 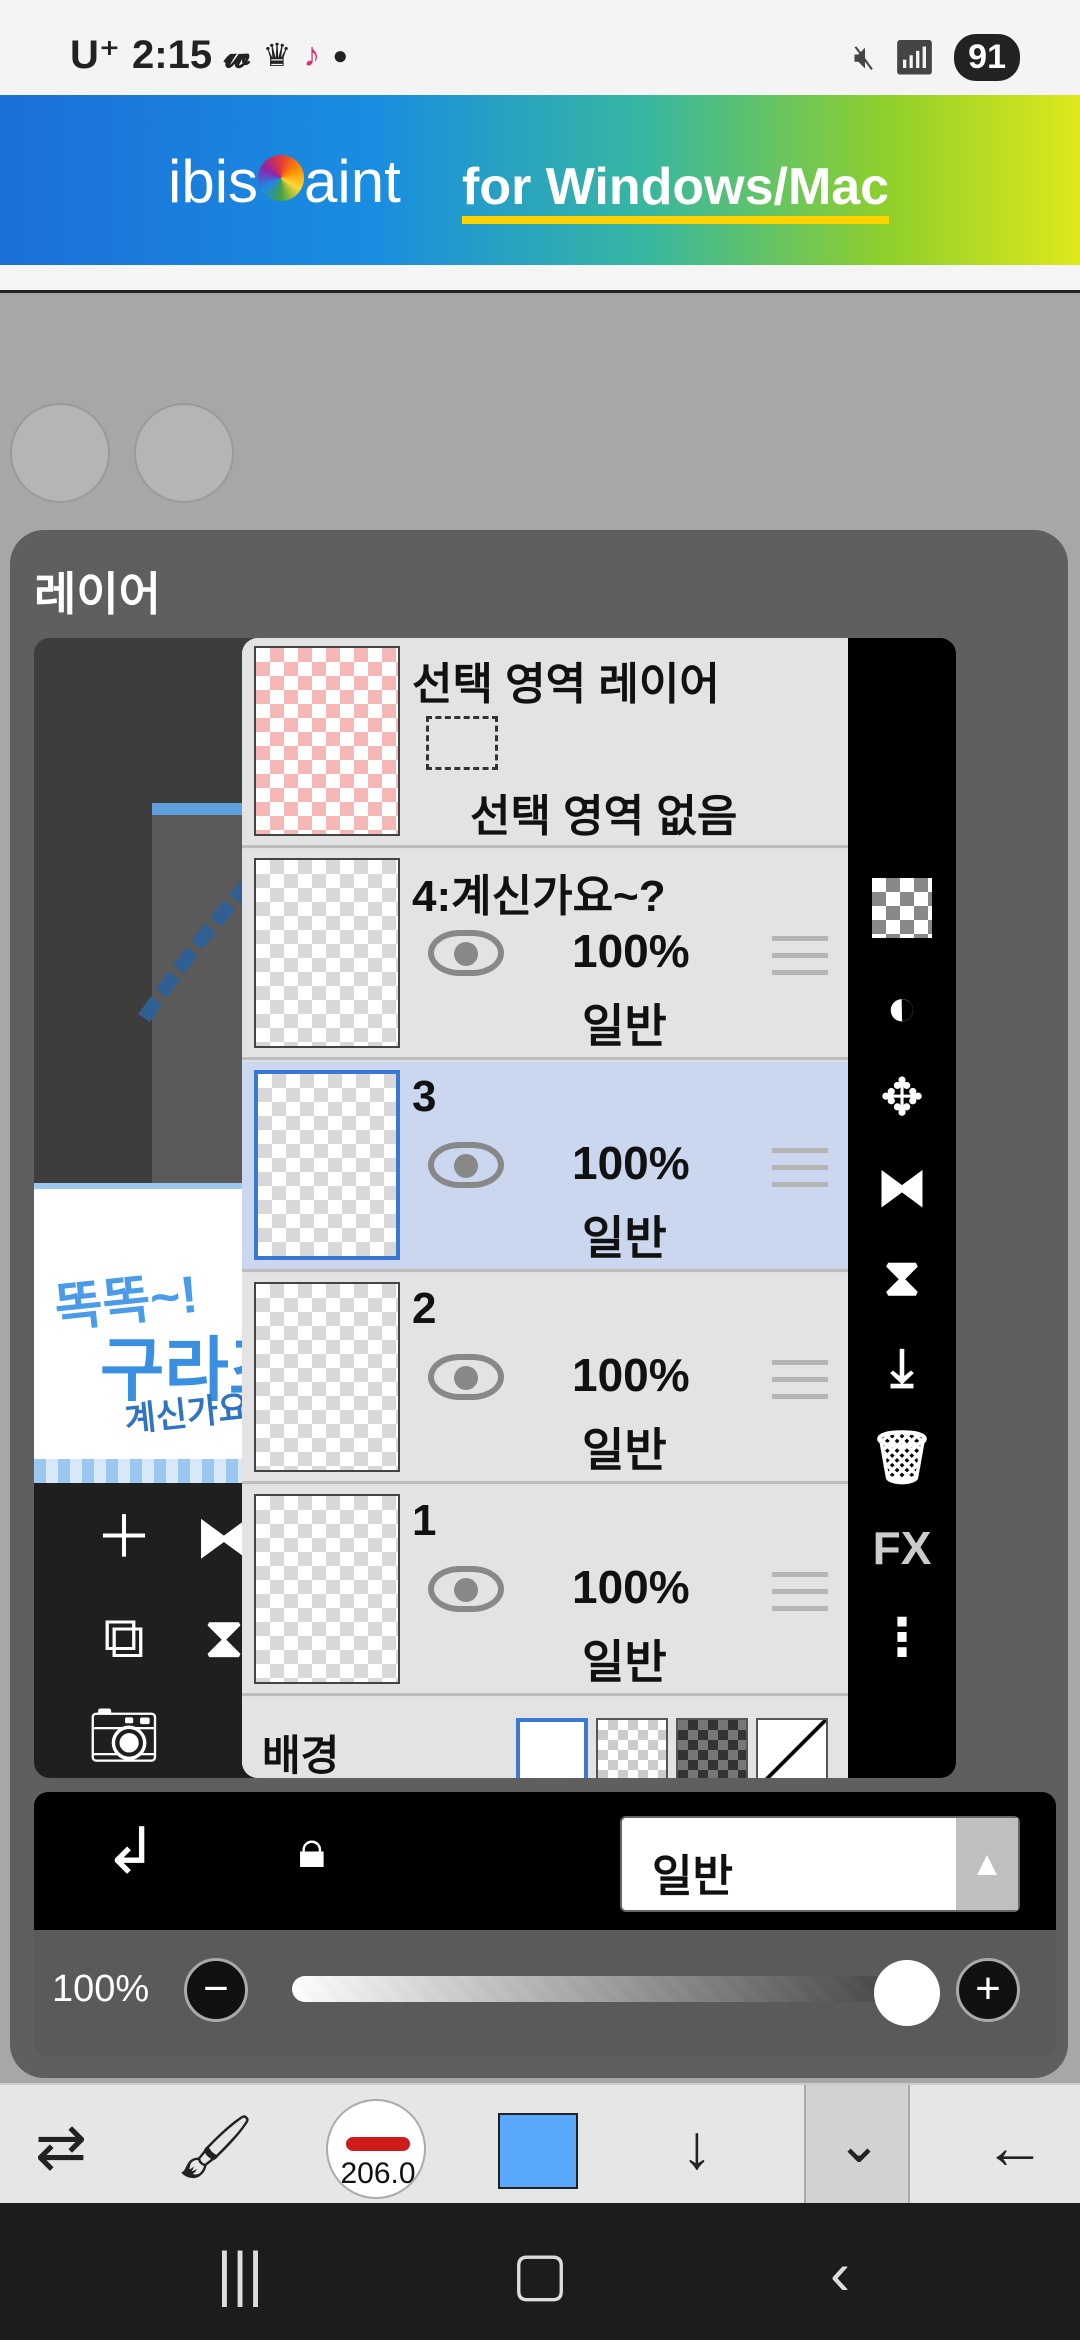 What do you see at coordinates (312, 54) in the screenshot?
I see `tiktok-icon: ♪` at bounding box center [312, 54].